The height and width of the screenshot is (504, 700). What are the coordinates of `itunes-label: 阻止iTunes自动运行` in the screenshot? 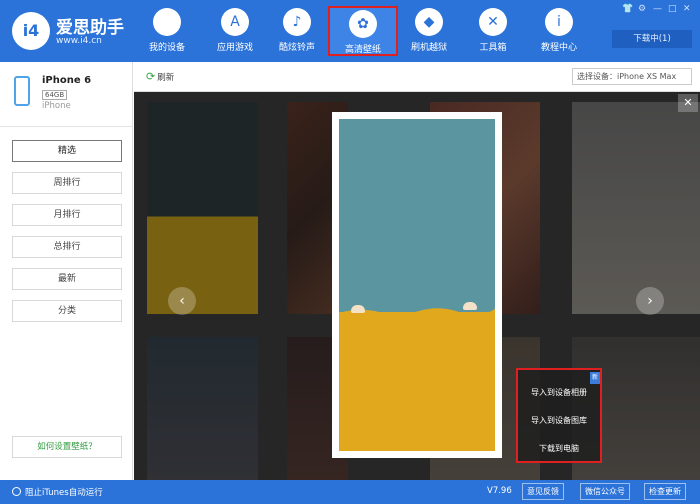 It's located at (64, 493).